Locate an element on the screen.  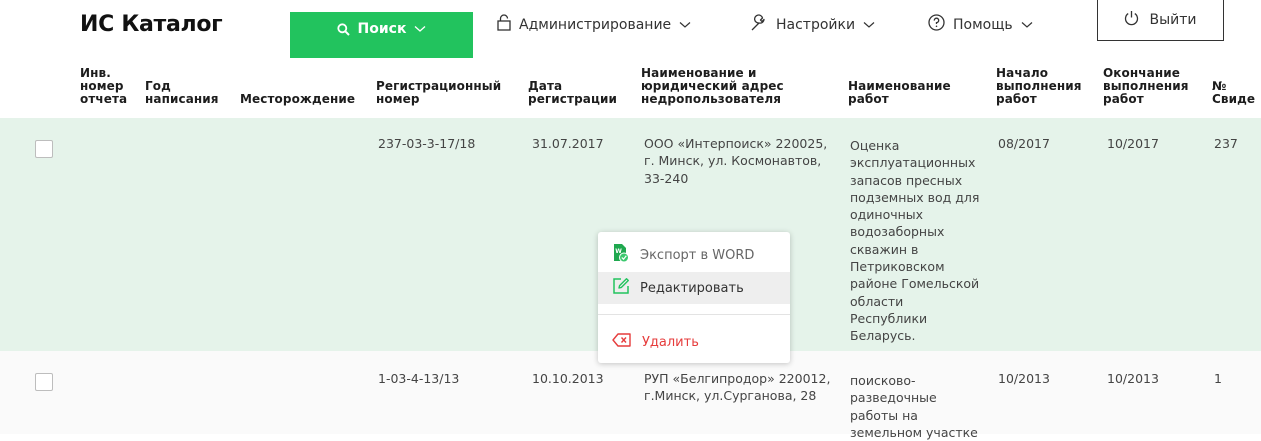
col-header-deposit: Месторождение is located at coordinates (297, 99).